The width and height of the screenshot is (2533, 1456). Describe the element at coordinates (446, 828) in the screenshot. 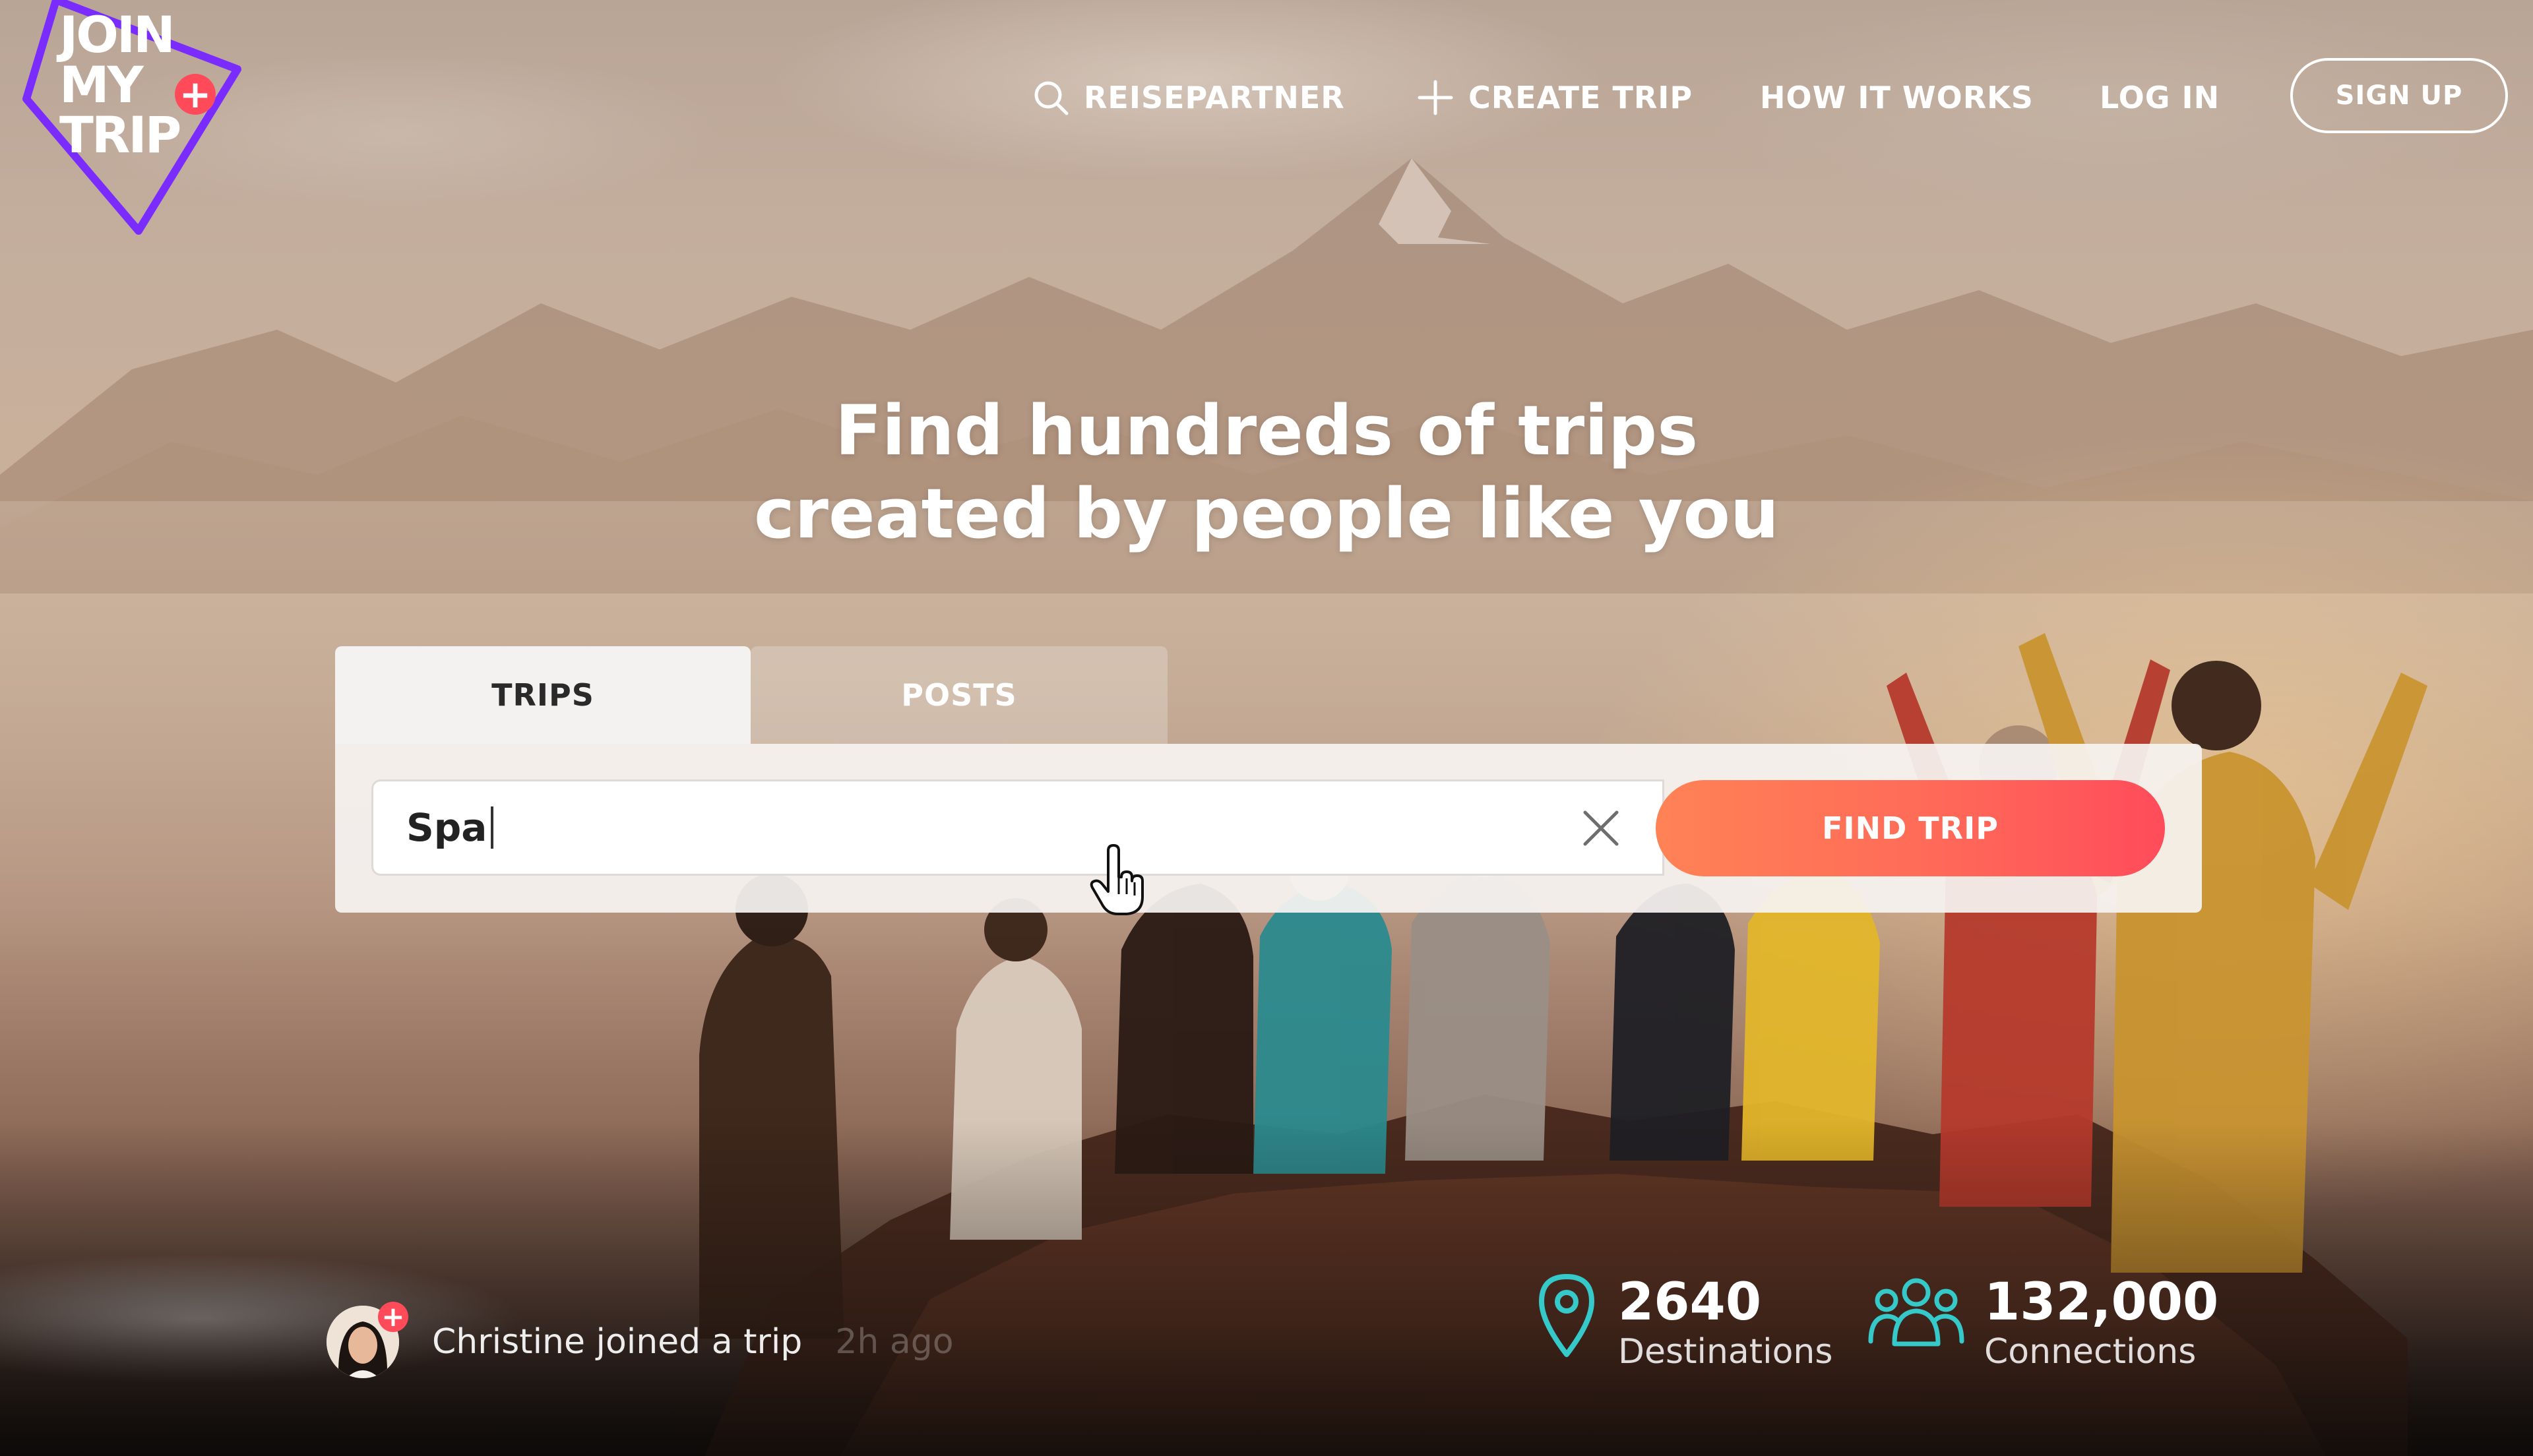

I see `search-input-value: Spa` at that location.